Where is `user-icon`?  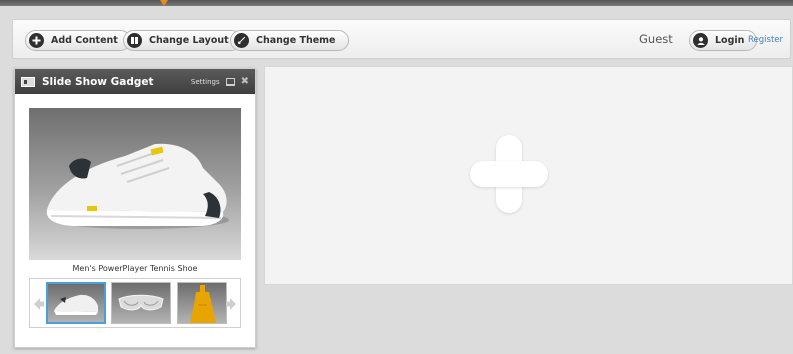 user-icon is located at coordinates (700, 40).